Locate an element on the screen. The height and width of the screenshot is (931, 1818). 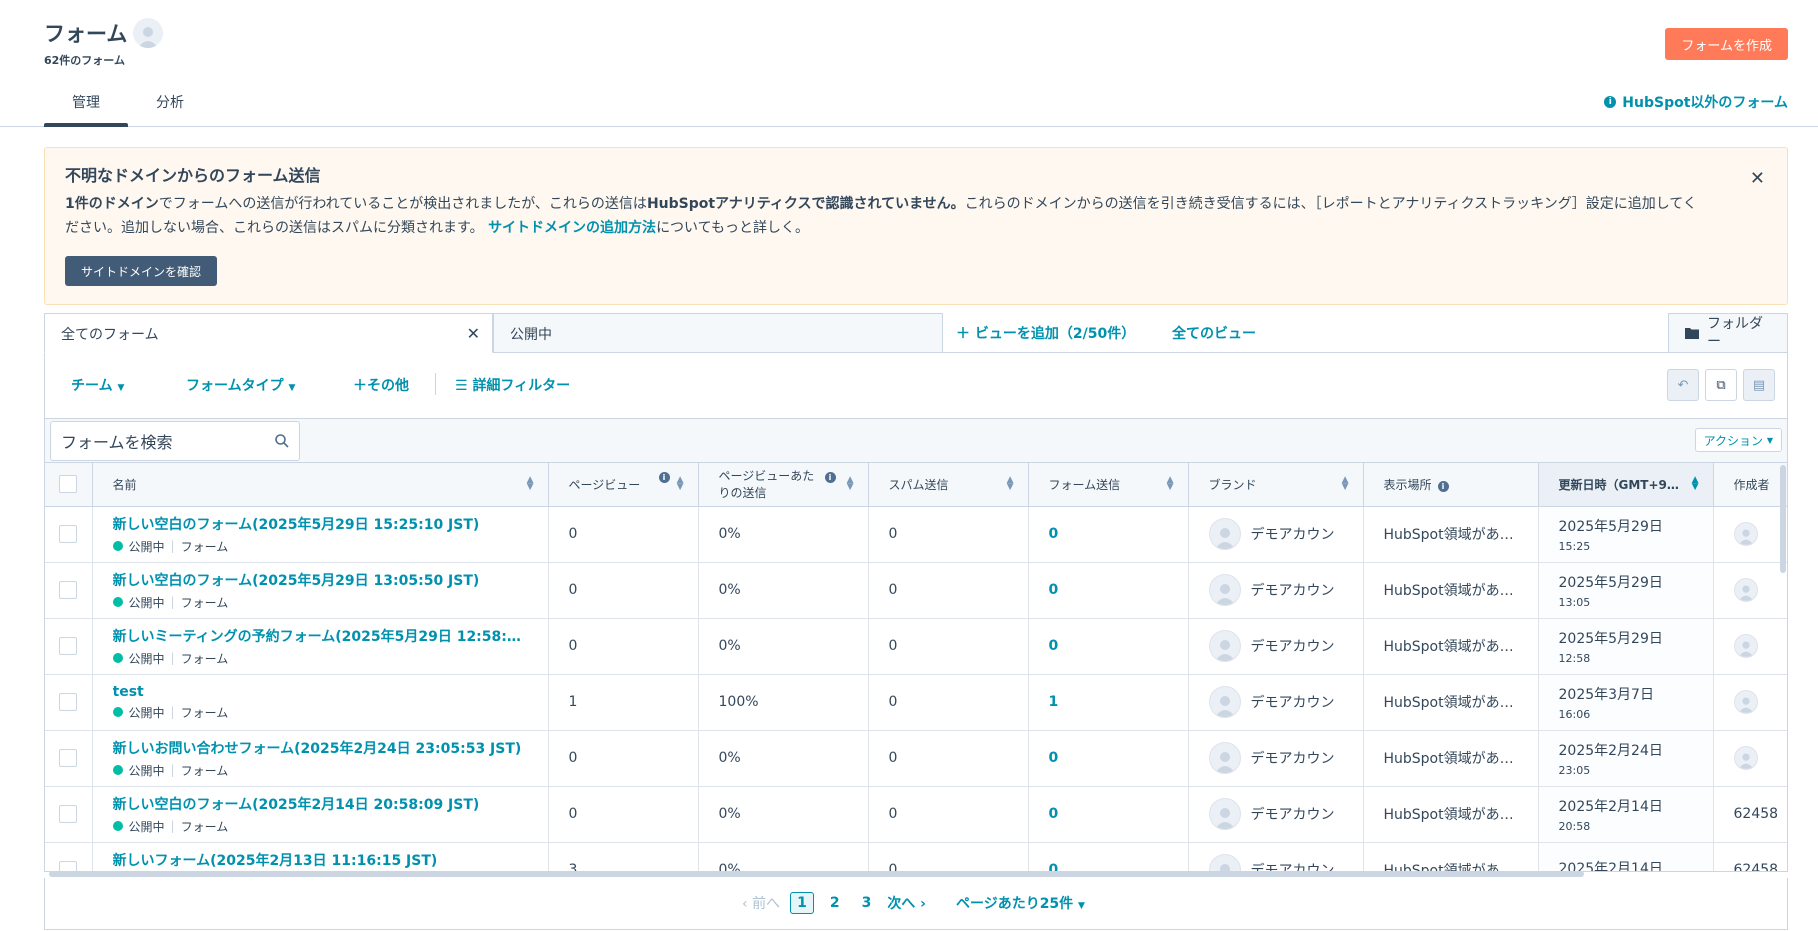
vertical-scrollbar is located at coordinates (1783, 519).